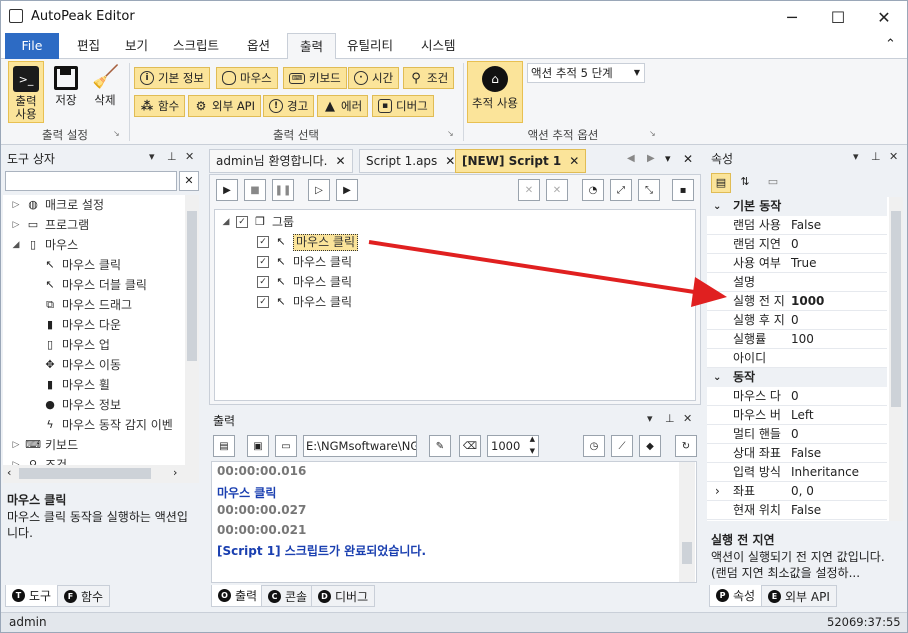 This screenshot has height=633, width=908. What do you see at coordinates (649, 190) in the screenshot?
I see `collapse-all-icon: ⤡` at bounding box center [649, 190].